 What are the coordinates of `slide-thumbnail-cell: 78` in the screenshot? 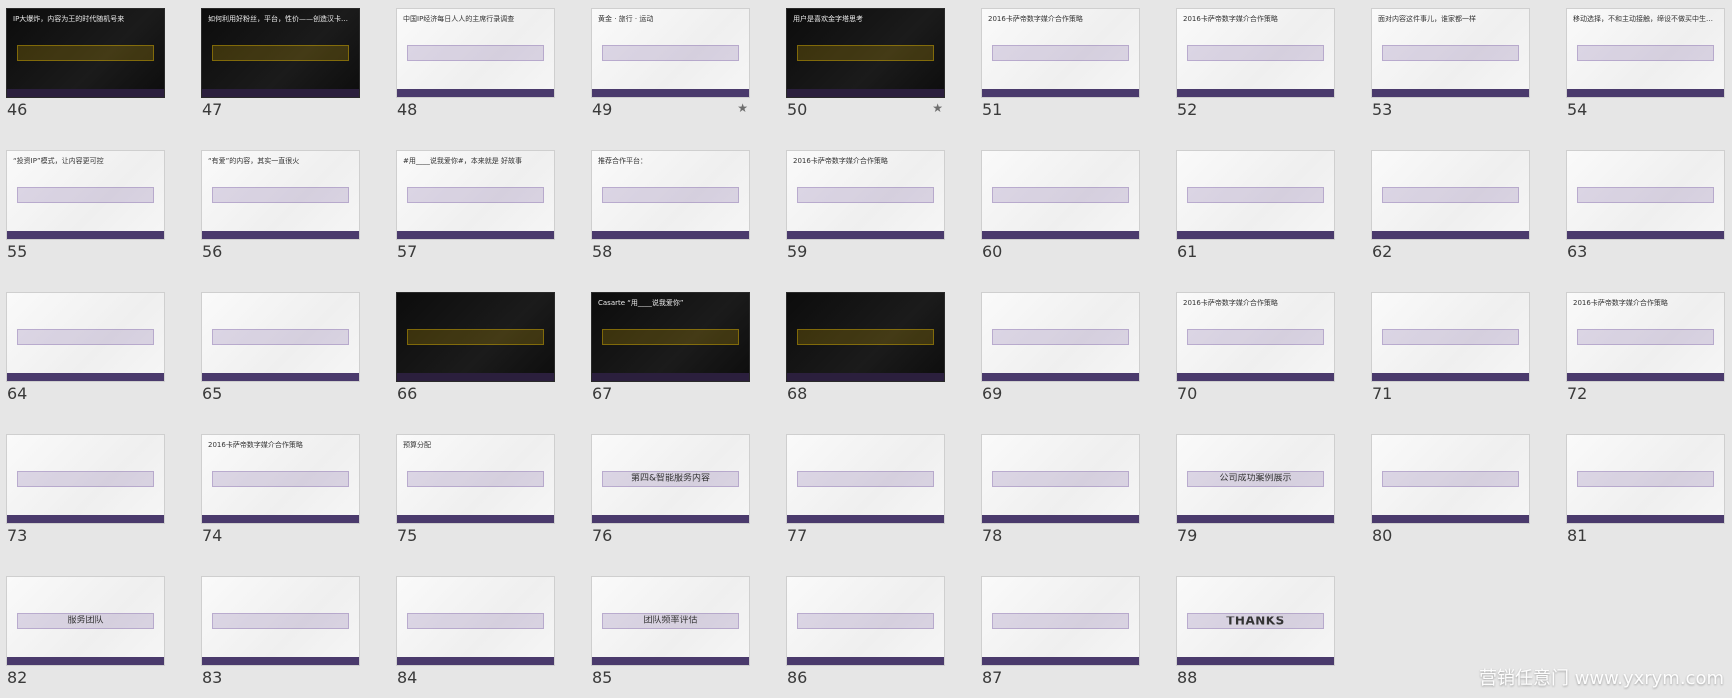 It's located at (1060, 495).